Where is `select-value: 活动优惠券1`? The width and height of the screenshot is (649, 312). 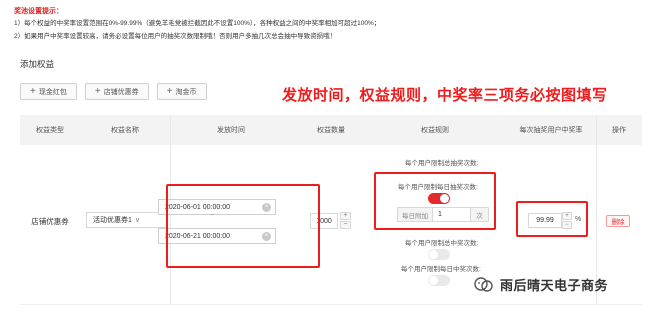 select-value: 活动优惠券1 is located at coordinates (112, 220).